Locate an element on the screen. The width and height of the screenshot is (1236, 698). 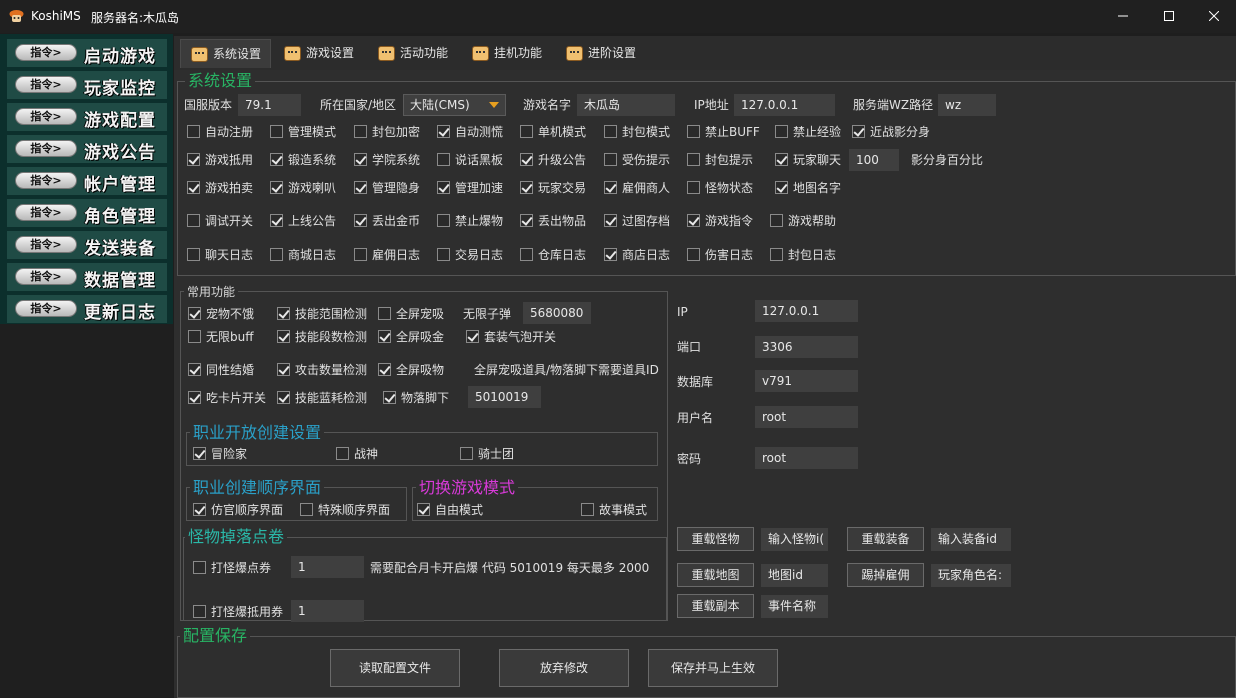
sidebar-item-changelog: 指令> 更新日志 is located at coordinates (87, 309).